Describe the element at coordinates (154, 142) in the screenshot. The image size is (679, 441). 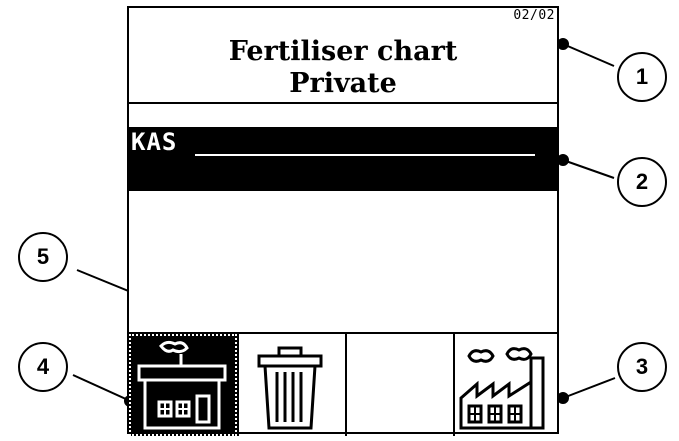
I see `fertiliser-name: KAS` at that location.